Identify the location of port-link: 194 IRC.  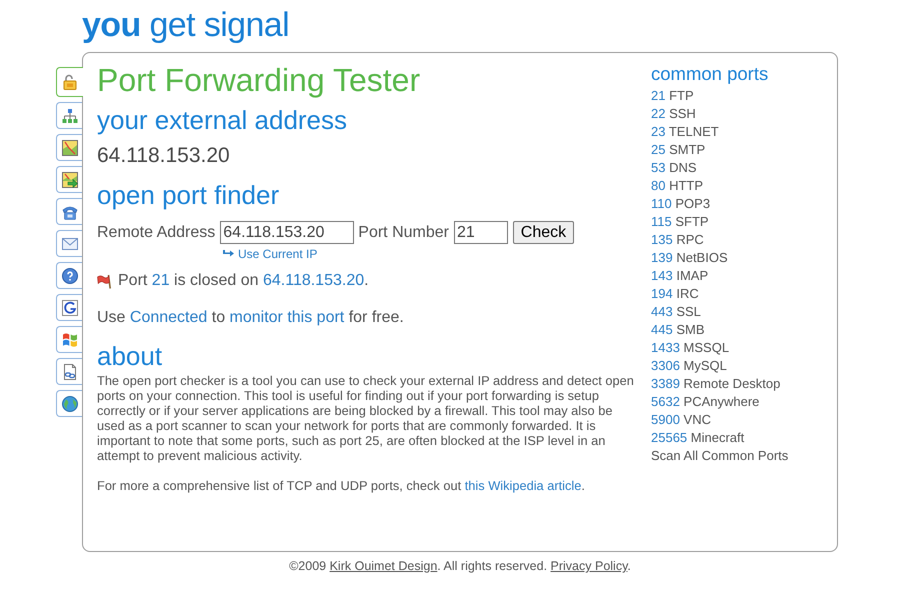
(675, 293).